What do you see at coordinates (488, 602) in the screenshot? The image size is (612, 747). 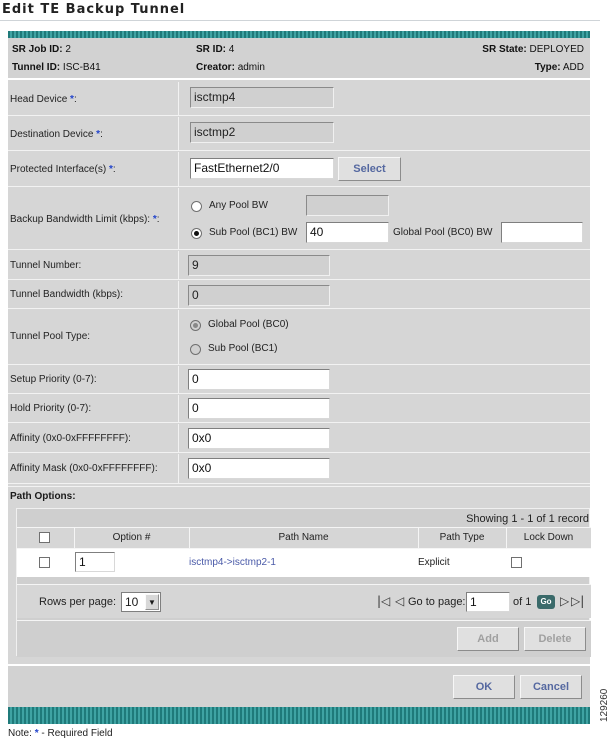 I see `goto-page-input: 1` at bounding box center [488, 602].